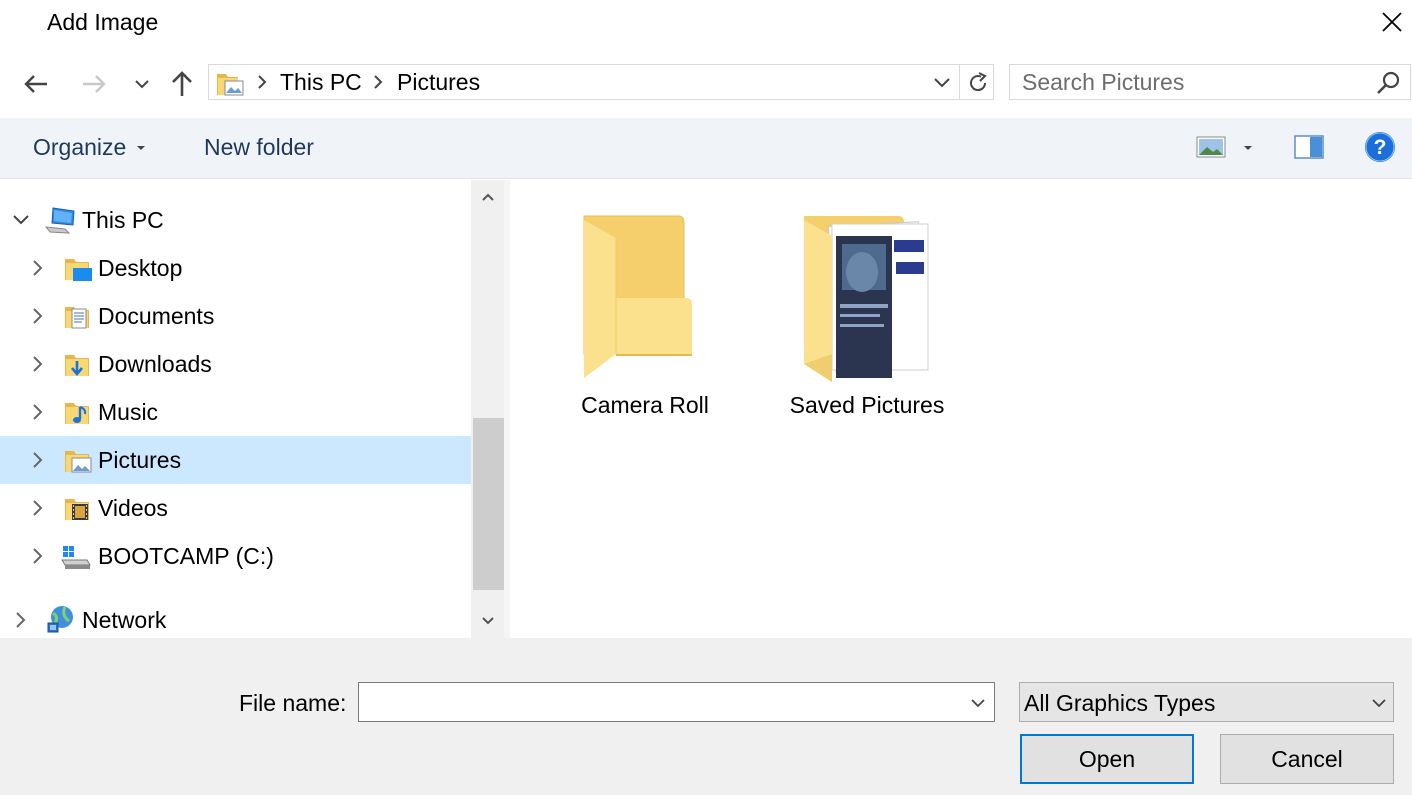 The image size is (1412, 795). I want to click on scrollbar-thumb, so click(488, 504).